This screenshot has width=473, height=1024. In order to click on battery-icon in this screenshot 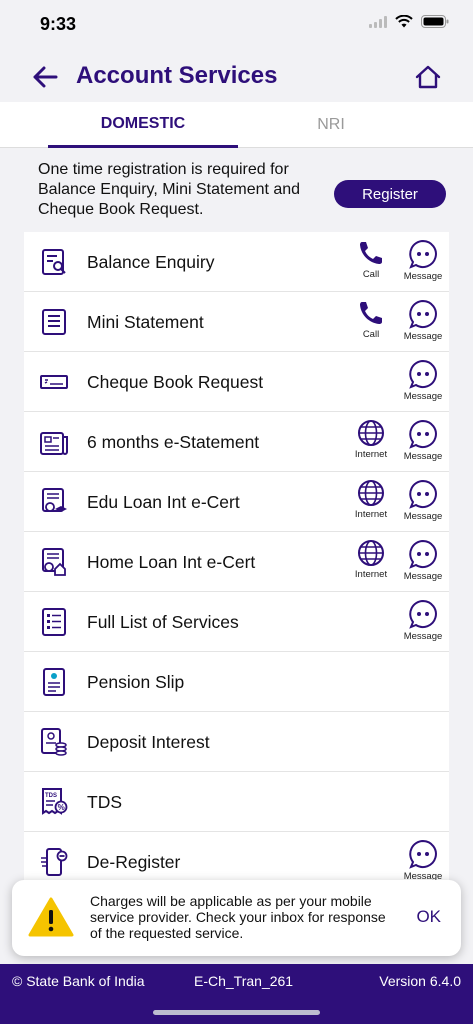, I will do `click(435, 21)`.